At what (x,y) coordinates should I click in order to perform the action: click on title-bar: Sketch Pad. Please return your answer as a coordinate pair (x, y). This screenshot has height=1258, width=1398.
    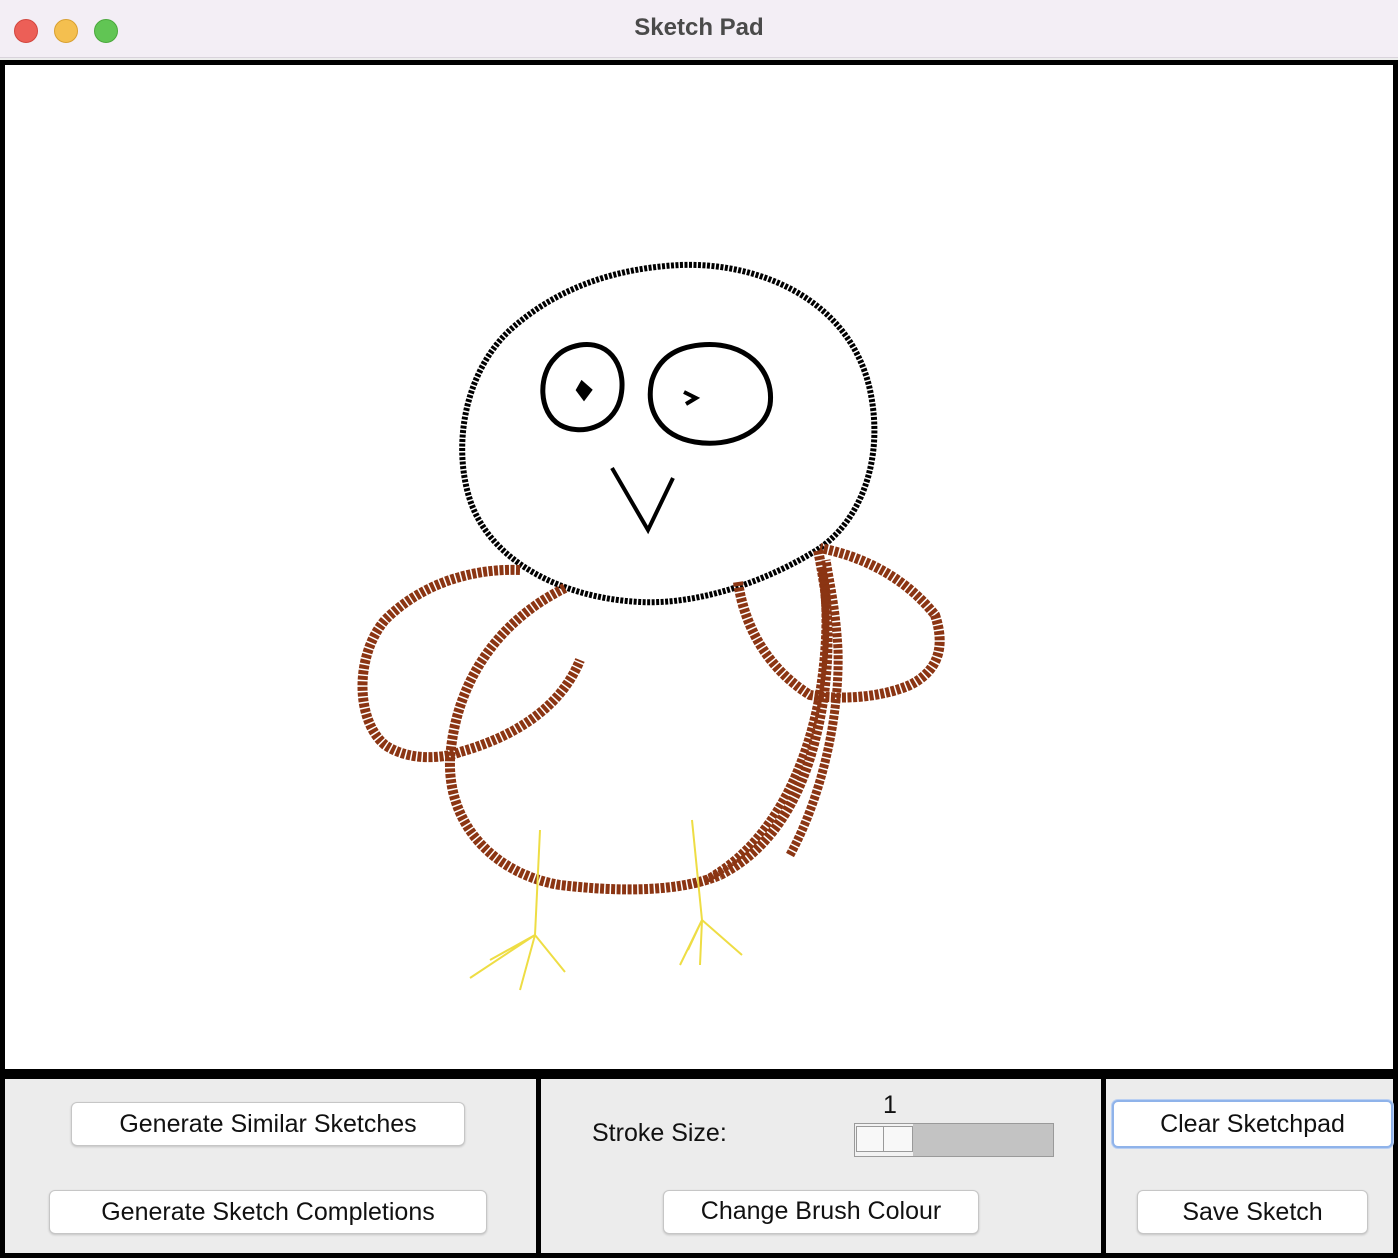
    Looking at the image, I should click on (699, 29).